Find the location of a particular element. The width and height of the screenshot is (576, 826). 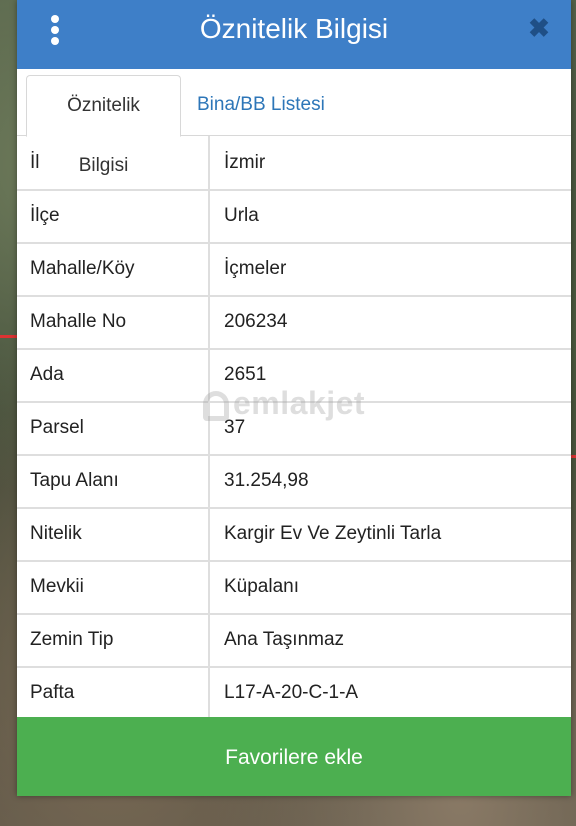

close-icon: ✖ is located at coordinates (539, 28).